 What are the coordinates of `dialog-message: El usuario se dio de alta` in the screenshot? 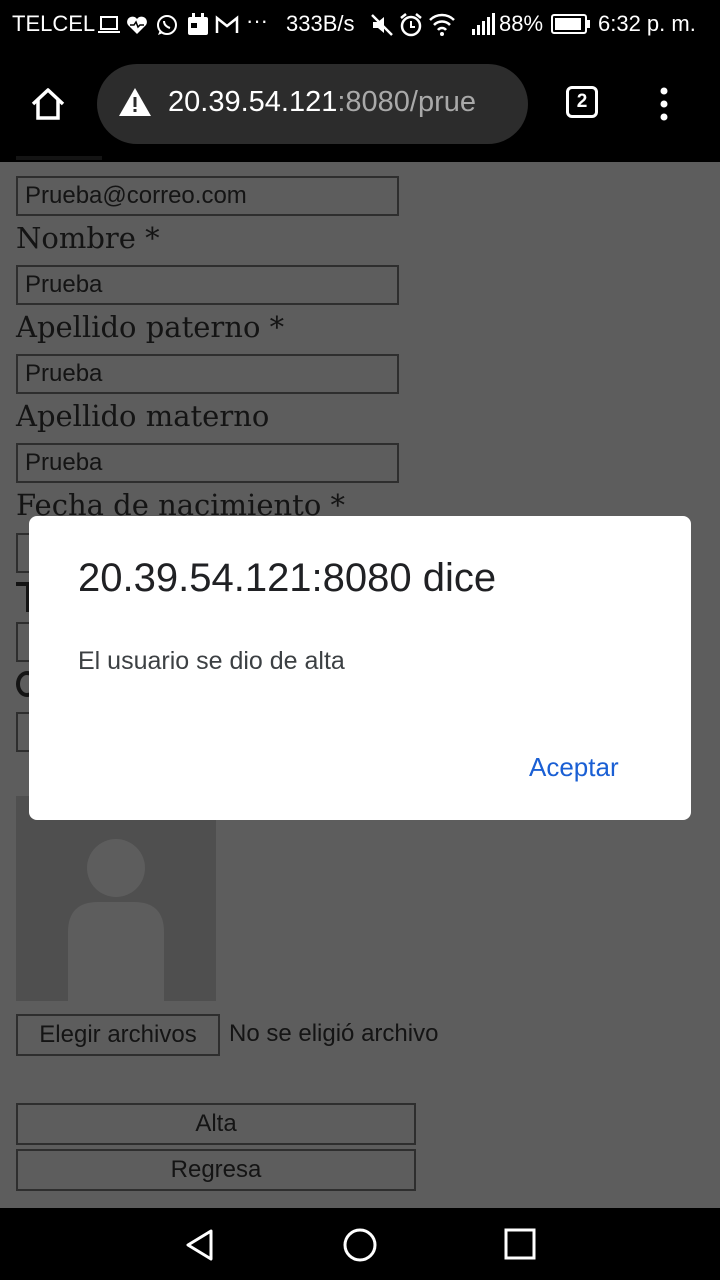 It's located at (211, 661).